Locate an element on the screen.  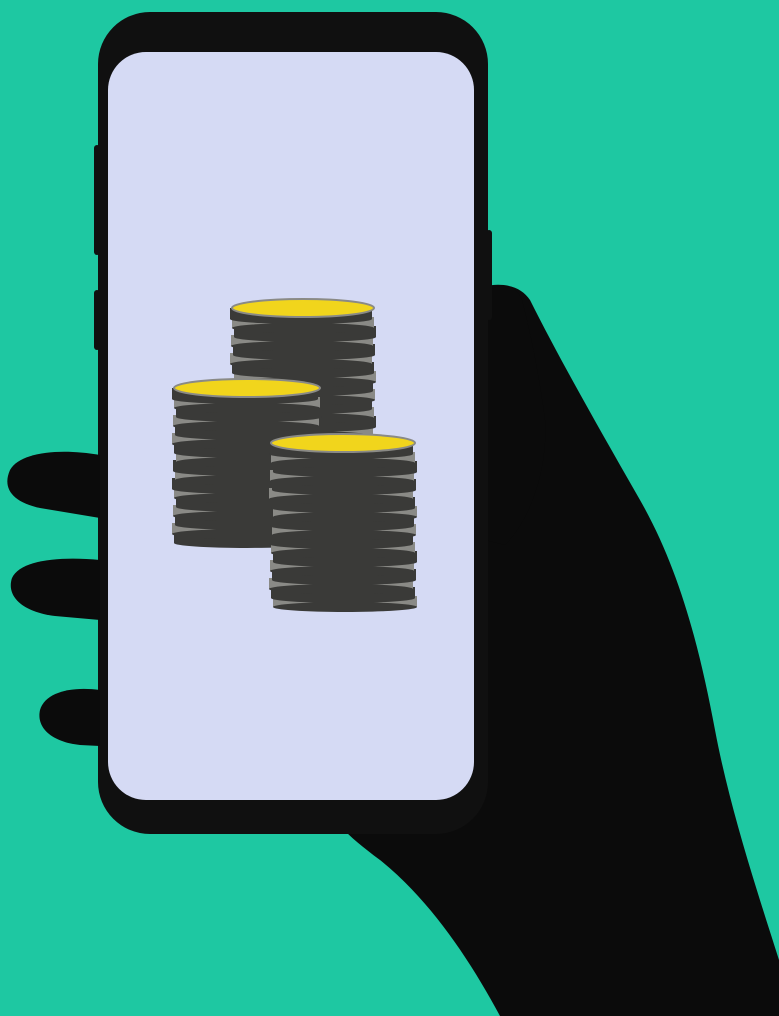
side-button is located at coordinates (97, 320).